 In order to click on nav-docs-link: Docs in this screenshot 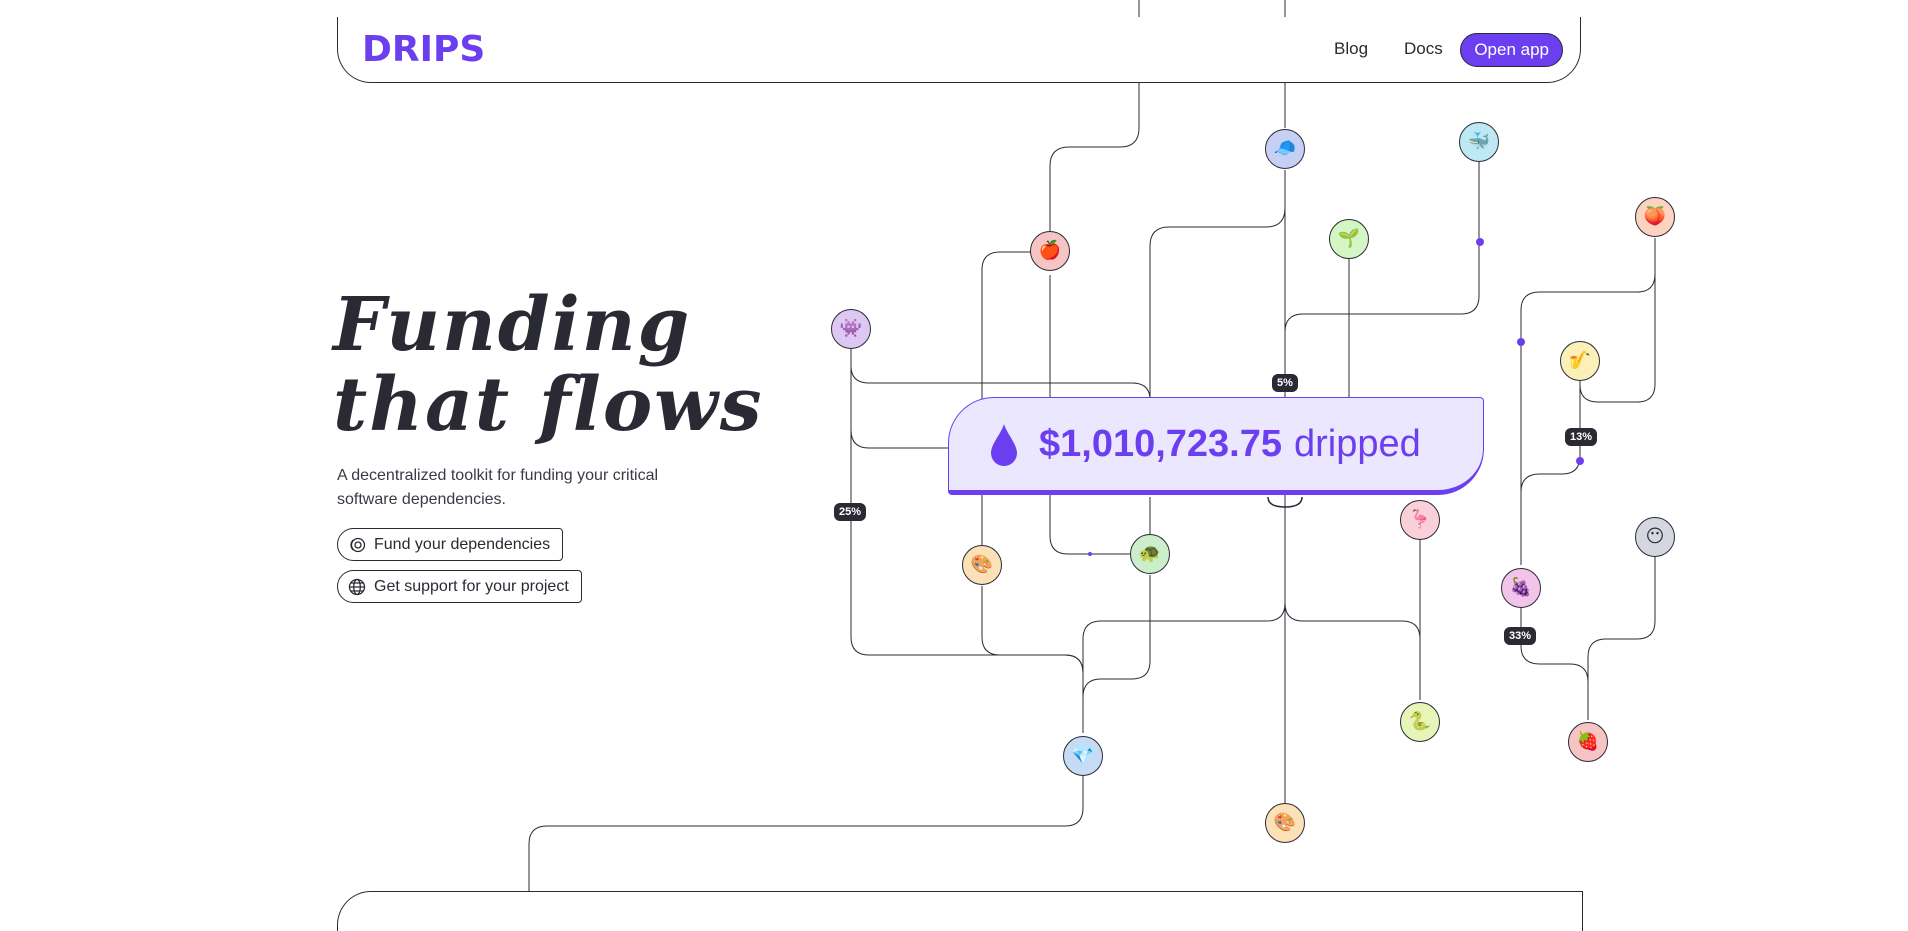, I will do `click(1423, 49)`.